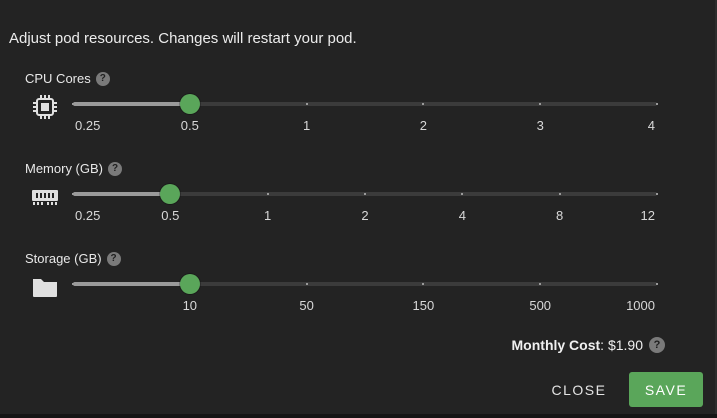  I want to click on cpu-slider-mark: 4, so click(651, 125).